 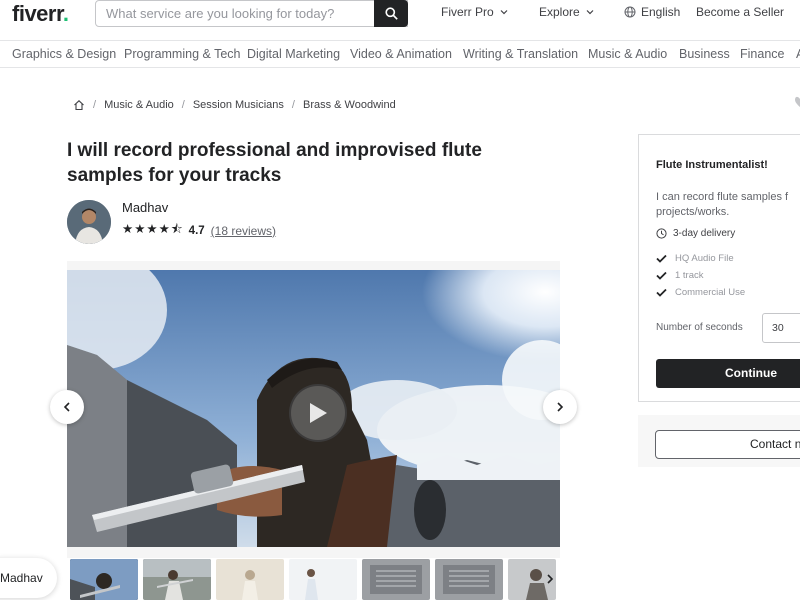 What do you see at coordinates (727, 444) in the screenshot?
I see `contact-seller-button: Contact n` at bounding box center [727, 444].